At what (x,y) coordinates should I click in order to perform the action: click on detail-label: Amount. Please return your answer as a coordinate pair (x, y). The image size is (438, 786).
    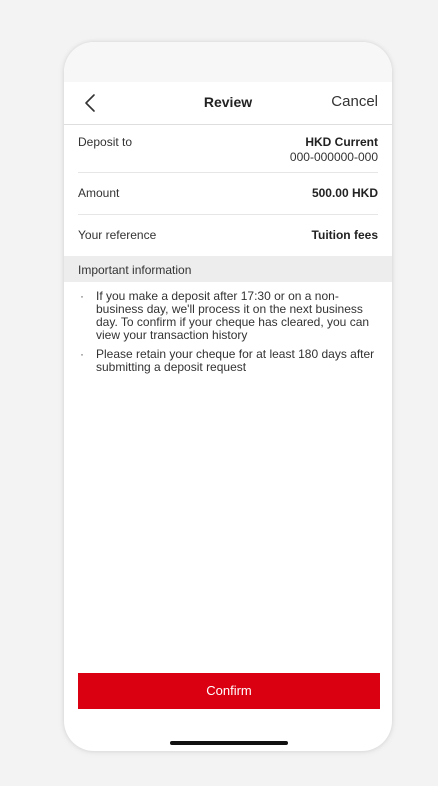
    Looking at the image, I should click on (99, 193).